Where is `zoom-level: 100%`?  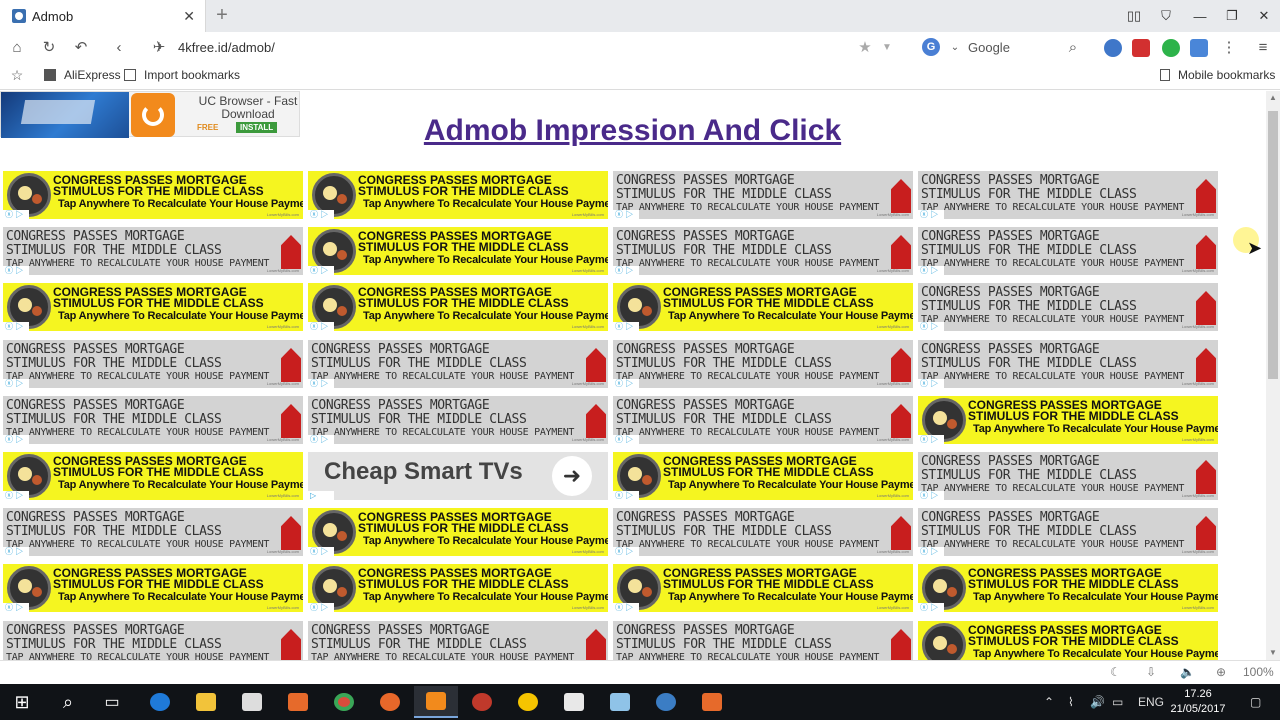
zoom-level: 100% is located at coordinates (1258, 672).